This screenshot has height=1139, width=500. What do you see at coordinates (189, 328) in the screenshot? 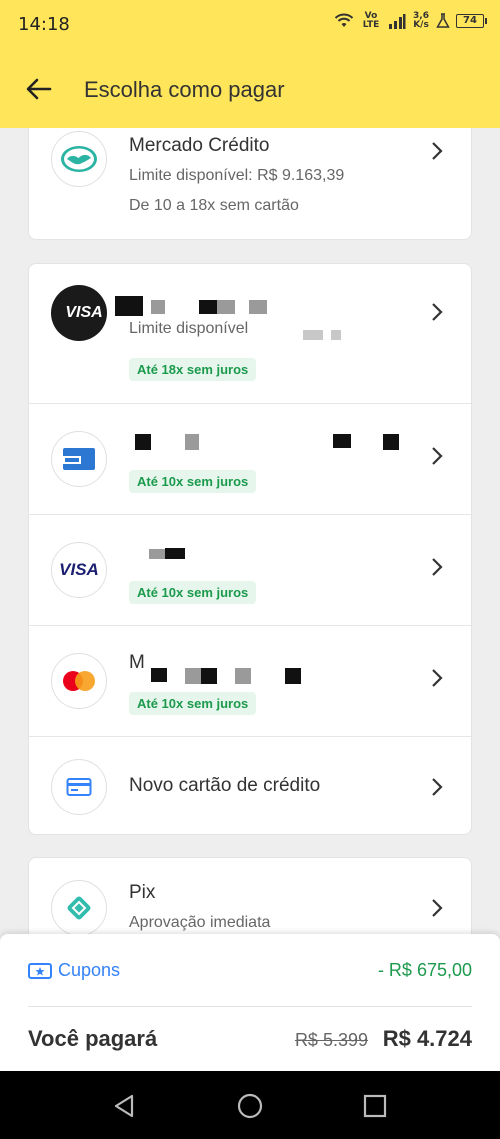
I see `card-limit-label: Limite disponível` at bounding box center [189, 328].